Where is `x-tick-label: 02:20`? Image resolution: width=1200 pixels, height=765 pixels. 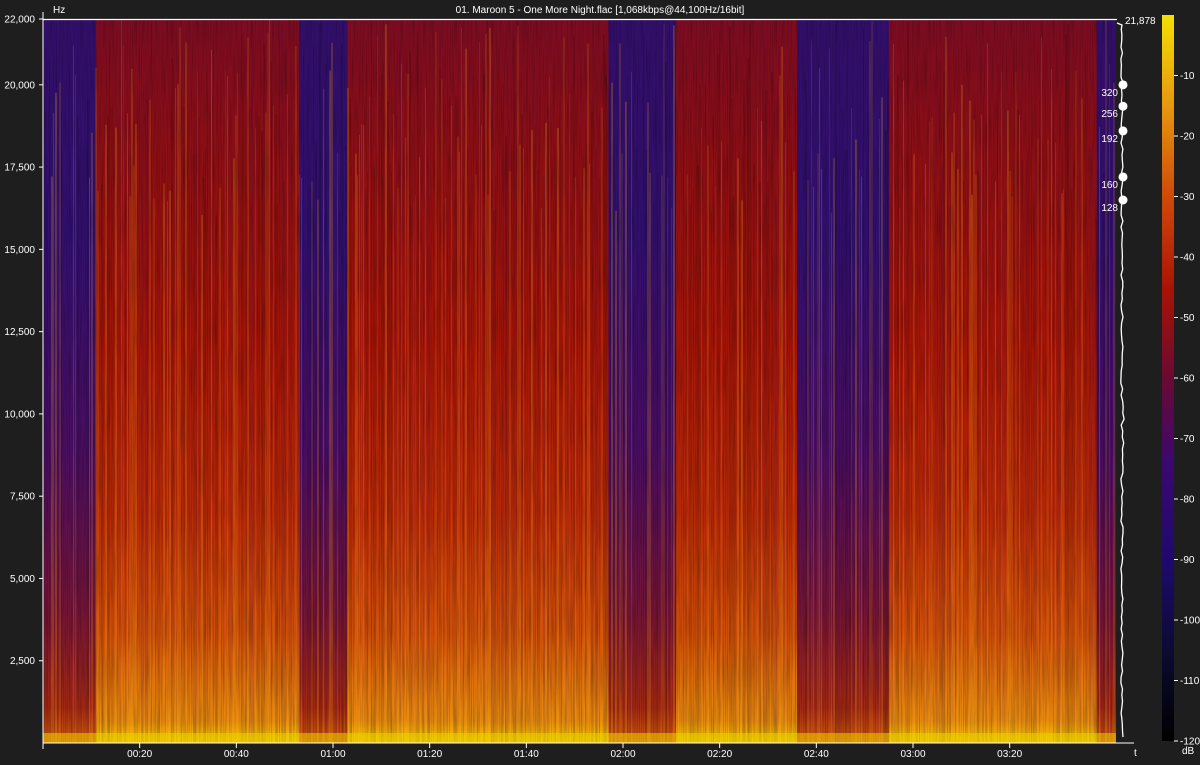
x-tick-label: 02:20 is located at coordinates (719, 754).